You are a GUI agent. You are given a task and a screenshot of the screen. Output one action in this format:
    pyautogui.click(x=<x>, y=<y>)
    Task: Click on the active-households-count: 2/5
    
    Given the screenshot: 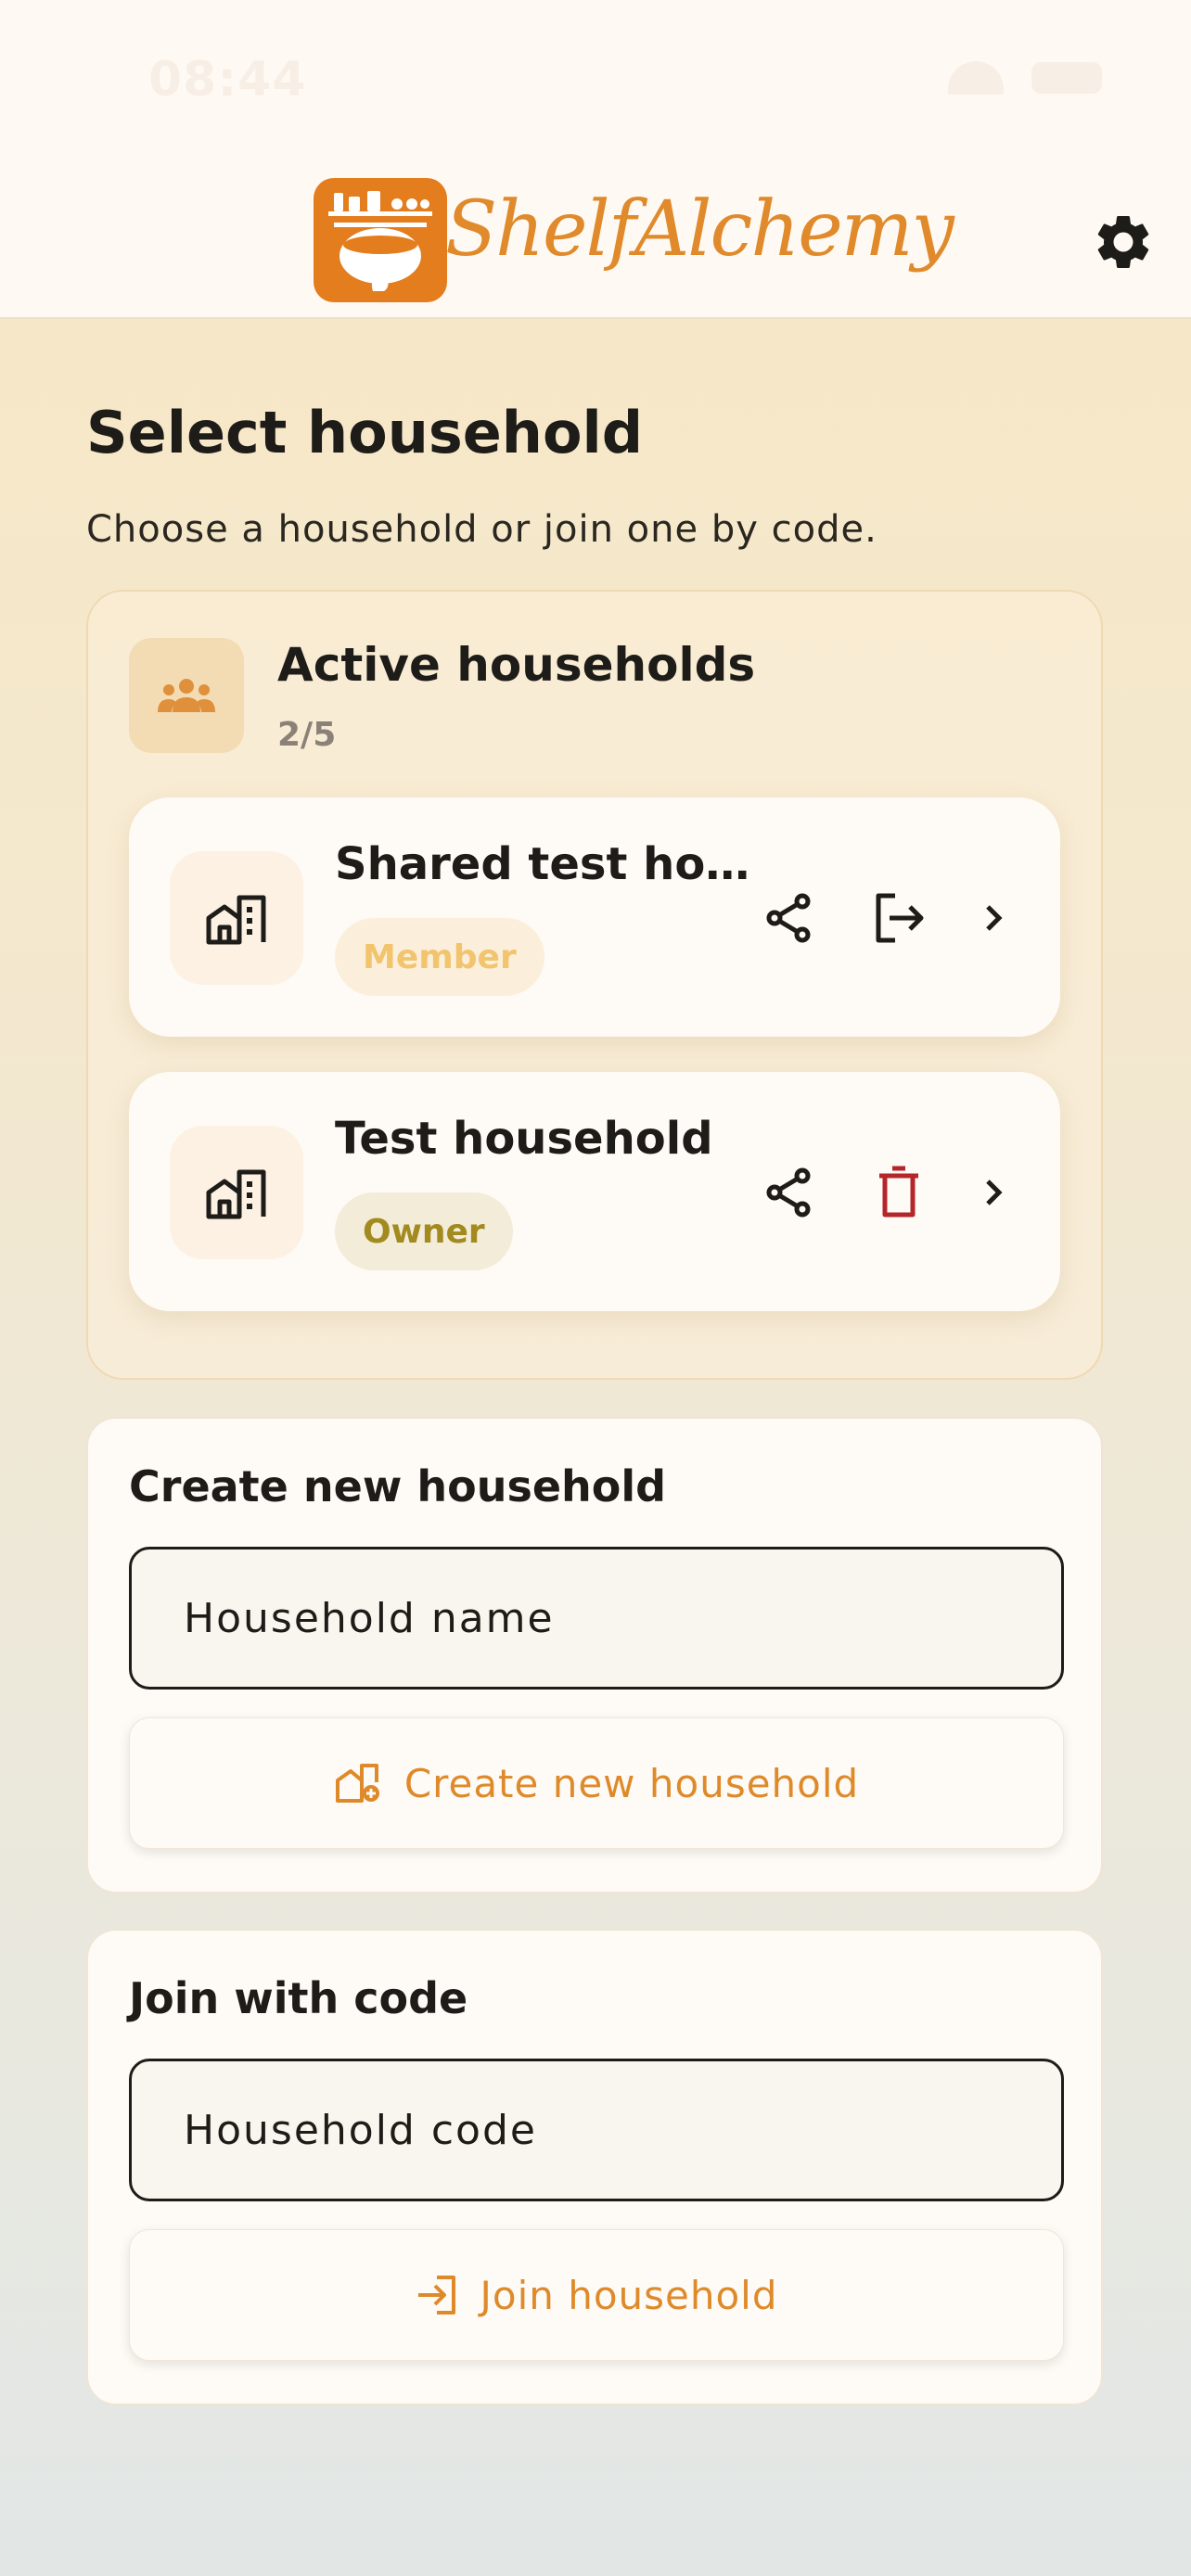 What is the action you would take?
    pyautogui.click(x=307, y=735)
    